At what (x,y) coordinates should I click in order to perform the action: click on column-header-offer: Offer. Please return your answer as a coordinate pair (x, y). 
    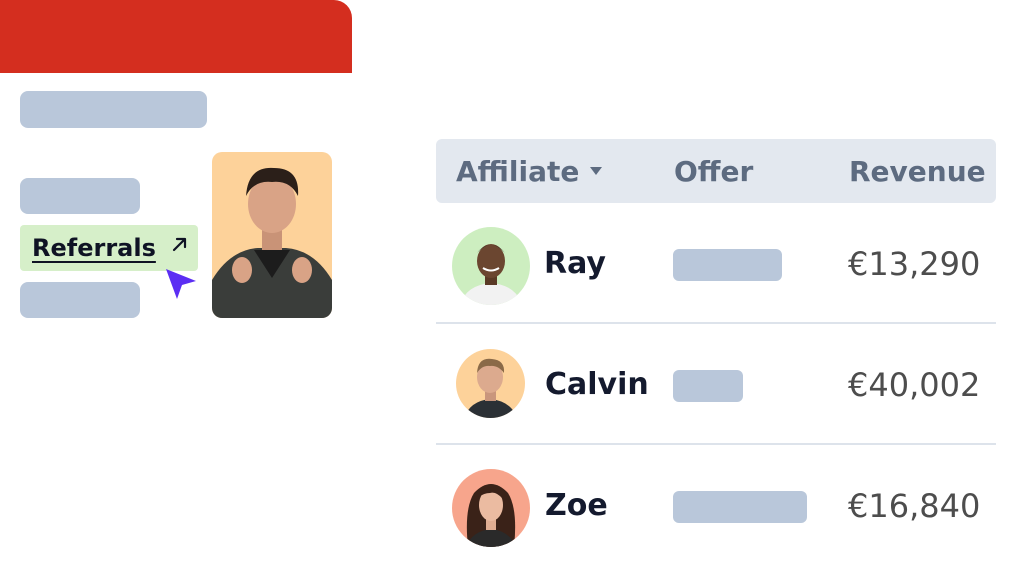
    Looking at the image, I should click on (713, 171).